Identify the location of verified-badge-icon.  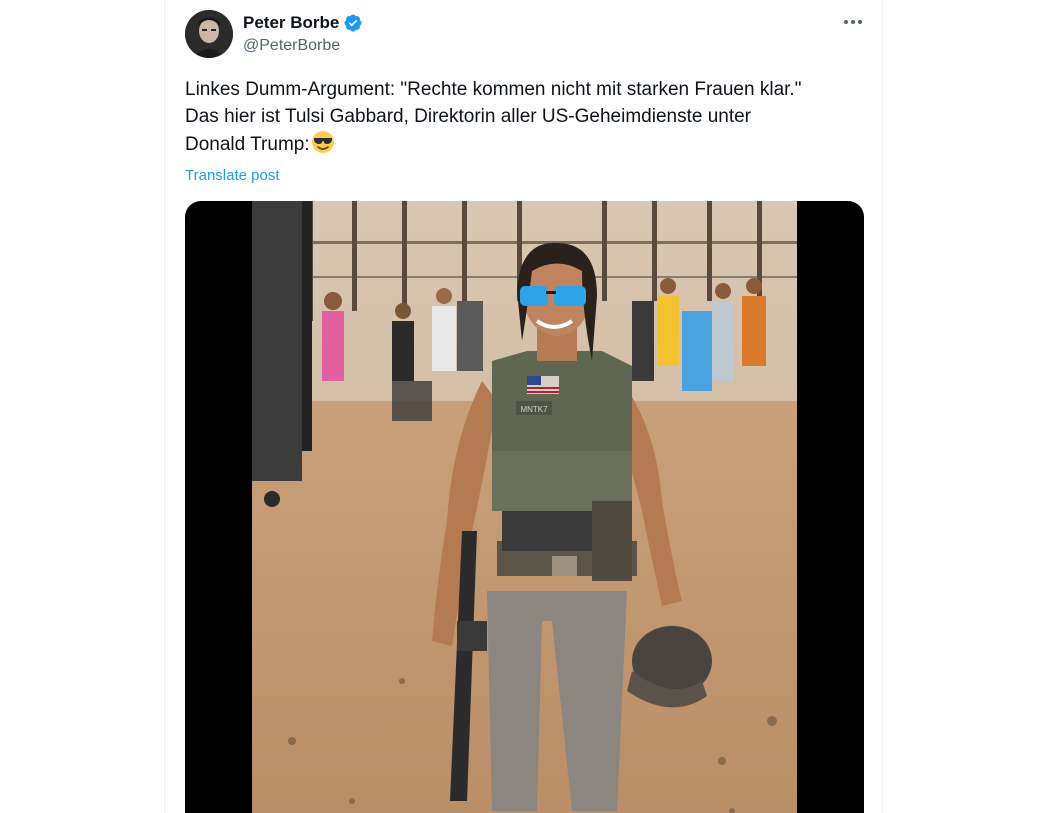
(353, 23).